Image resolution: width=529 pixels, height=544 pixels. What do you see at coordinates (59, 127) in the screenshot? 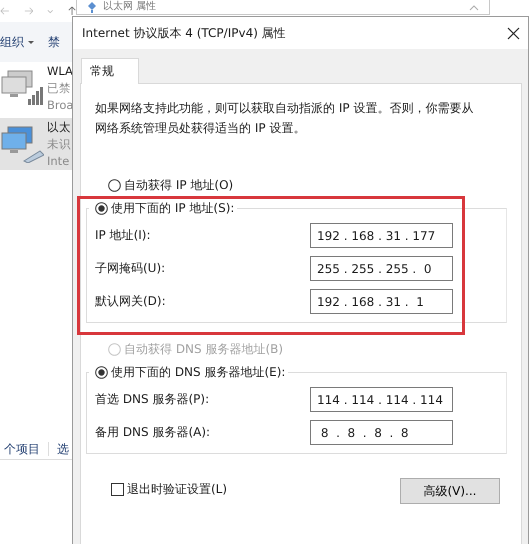
I see `adapter-name: 以太` at bounding box center [59, 127].